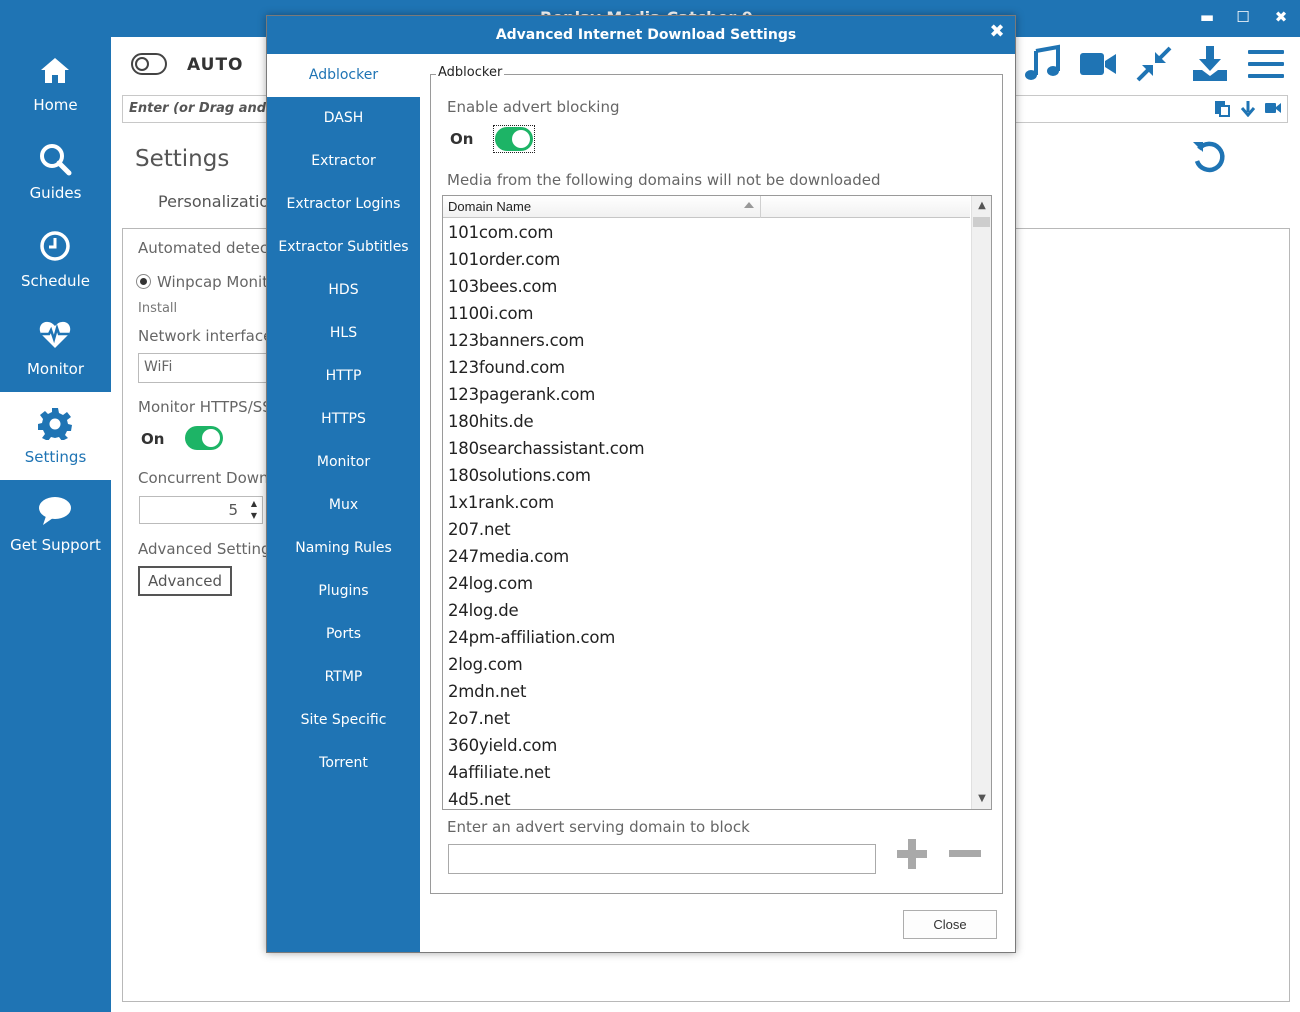 Image resolution: width=1300 pixels, height=1012 pixels. What do you see at coordinates (208, 368) in the screenshot?
I see `network-interface-select: WiFi` at bounding box center [208, 368].